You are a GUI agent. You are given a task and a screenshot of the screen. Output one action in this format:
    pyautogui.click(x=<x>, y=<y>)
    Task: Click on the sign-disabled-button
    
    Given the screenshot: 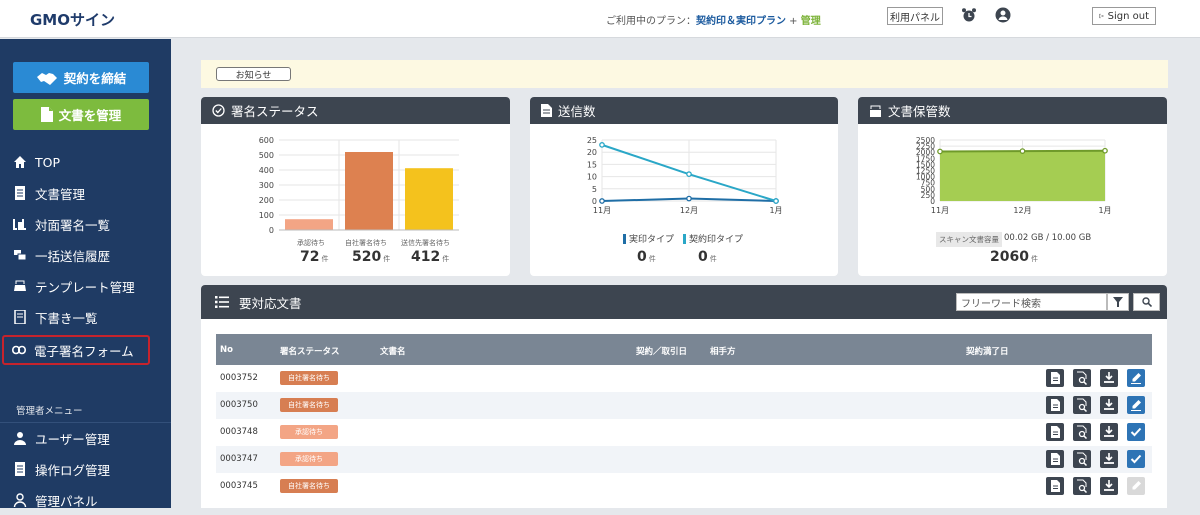 What is the action you would take?
    pyautogui.click(x=1136, y=486)
    